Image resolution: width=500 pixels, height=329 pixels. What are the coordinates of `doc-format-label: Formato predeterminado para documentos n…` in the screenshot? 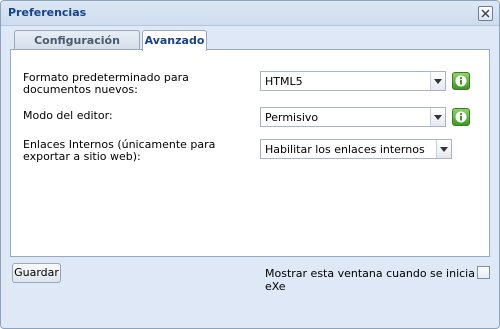 It's located at (106, 83).